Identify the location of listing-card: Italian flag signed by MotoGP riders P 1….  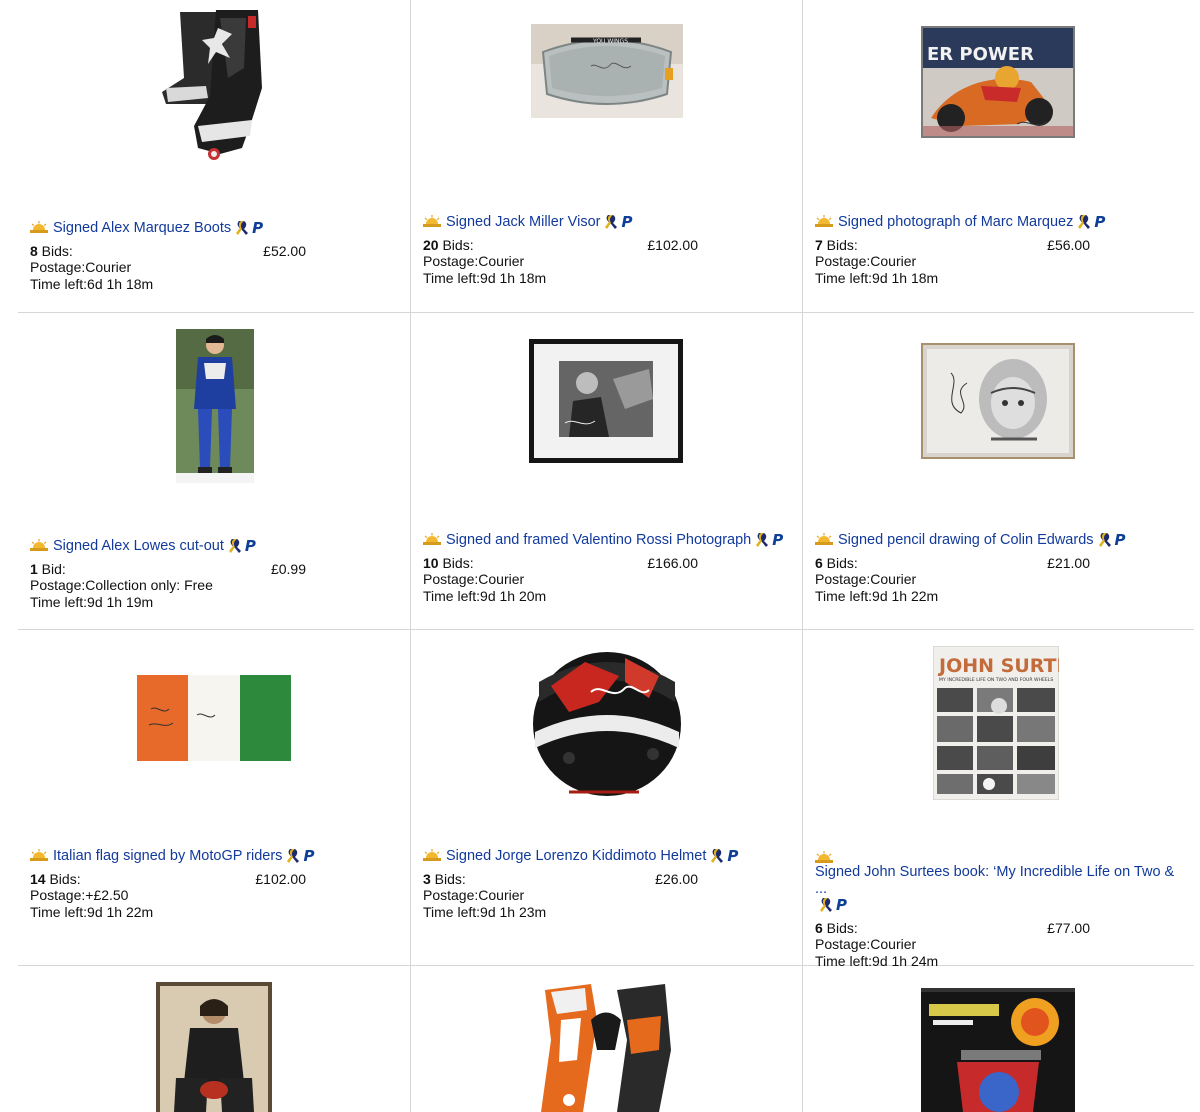
(214, 797).